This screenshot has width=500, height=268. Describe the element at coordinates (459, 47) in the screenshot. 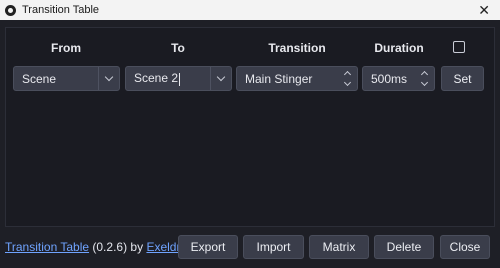

I see `select-all-checkbox` at that location.